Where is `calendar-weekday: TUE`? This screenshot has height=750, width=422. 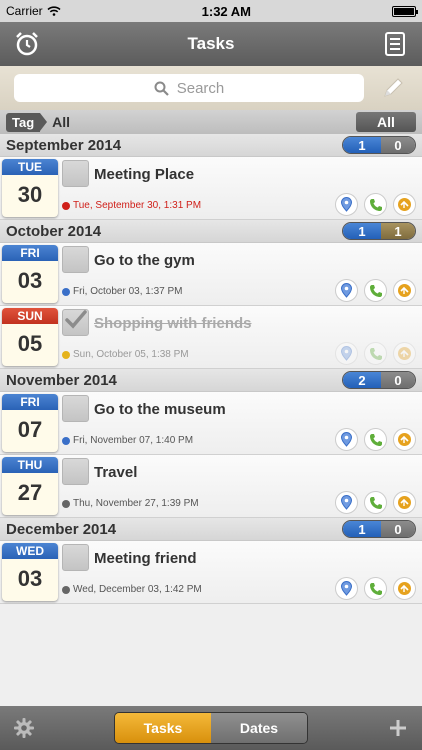 calendar-weekday: TUE is located at coordinates (30, 167).